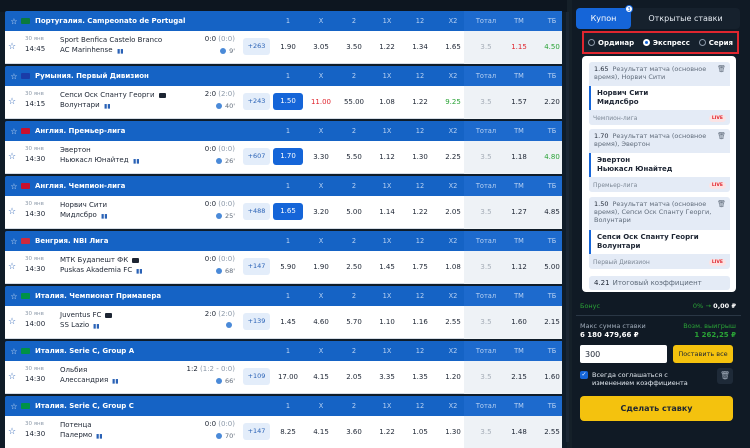  Describe the element at coordinates (321, 212) in the screenshot. I see `odd-button: 3.20` at that location.